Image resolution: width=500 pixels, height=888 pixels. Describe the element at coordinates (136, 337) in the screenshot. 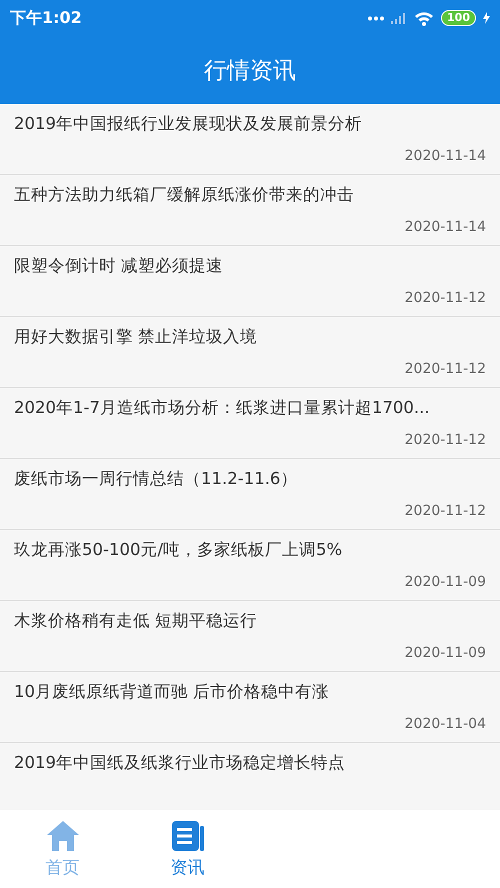

I see `article-title: 用好大数据引擎 禁止洋垃圾入境` at that location.